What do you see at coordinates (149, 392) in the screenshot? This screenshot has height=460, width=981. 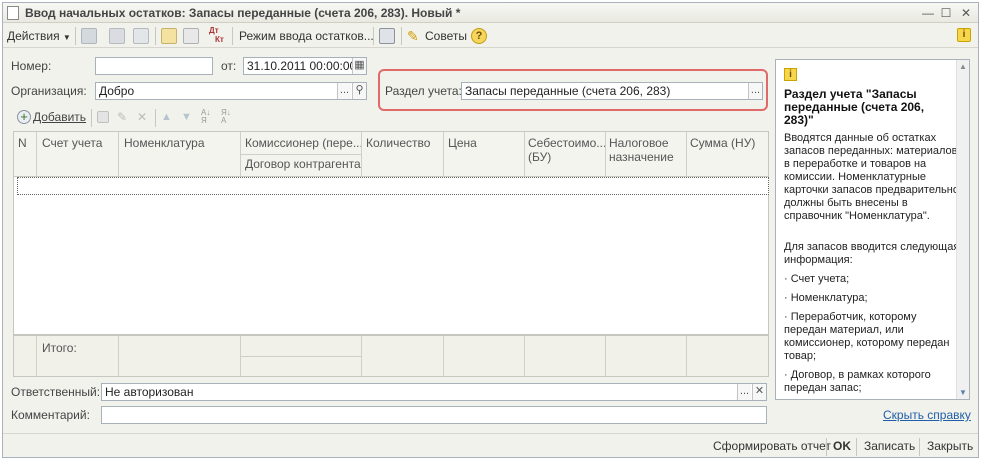 I see `responsible-value: Не авторизован` at bounding box center [149, 392].